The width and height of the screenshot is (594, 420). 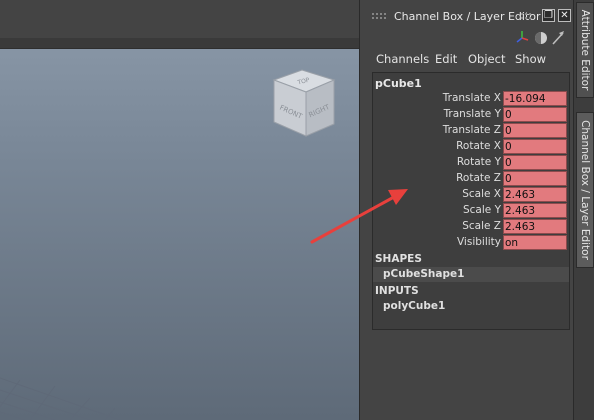 What do you see at coordinates (402, 59) in the screenshot?
I see `menu-channels: Channels` at bounding box center [402, 59].